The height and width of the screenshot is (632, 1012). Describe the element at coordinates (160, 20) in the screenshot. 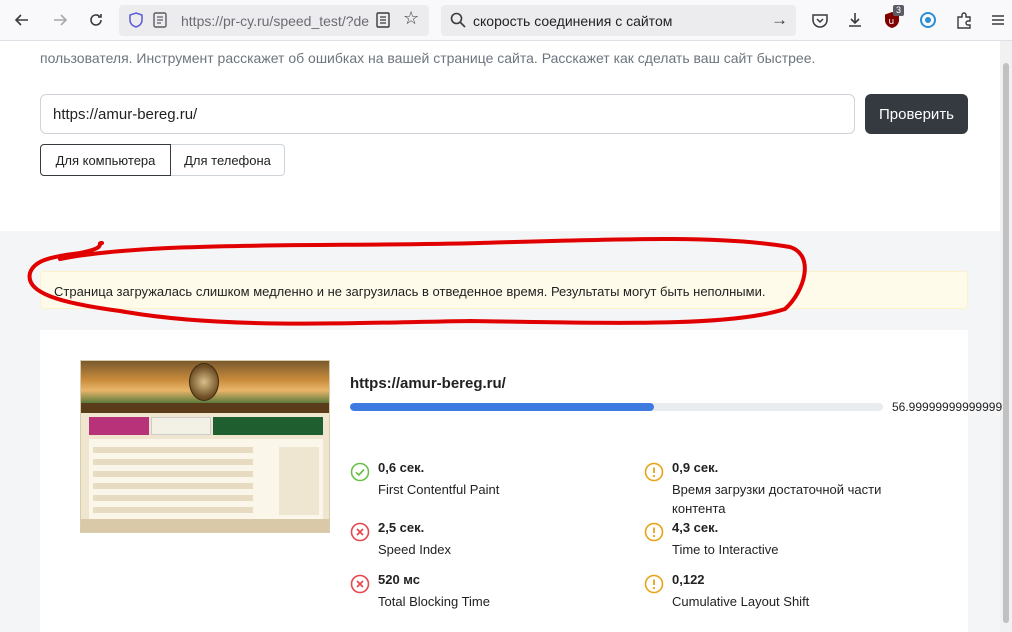

I see `page-info-icon` at that location.